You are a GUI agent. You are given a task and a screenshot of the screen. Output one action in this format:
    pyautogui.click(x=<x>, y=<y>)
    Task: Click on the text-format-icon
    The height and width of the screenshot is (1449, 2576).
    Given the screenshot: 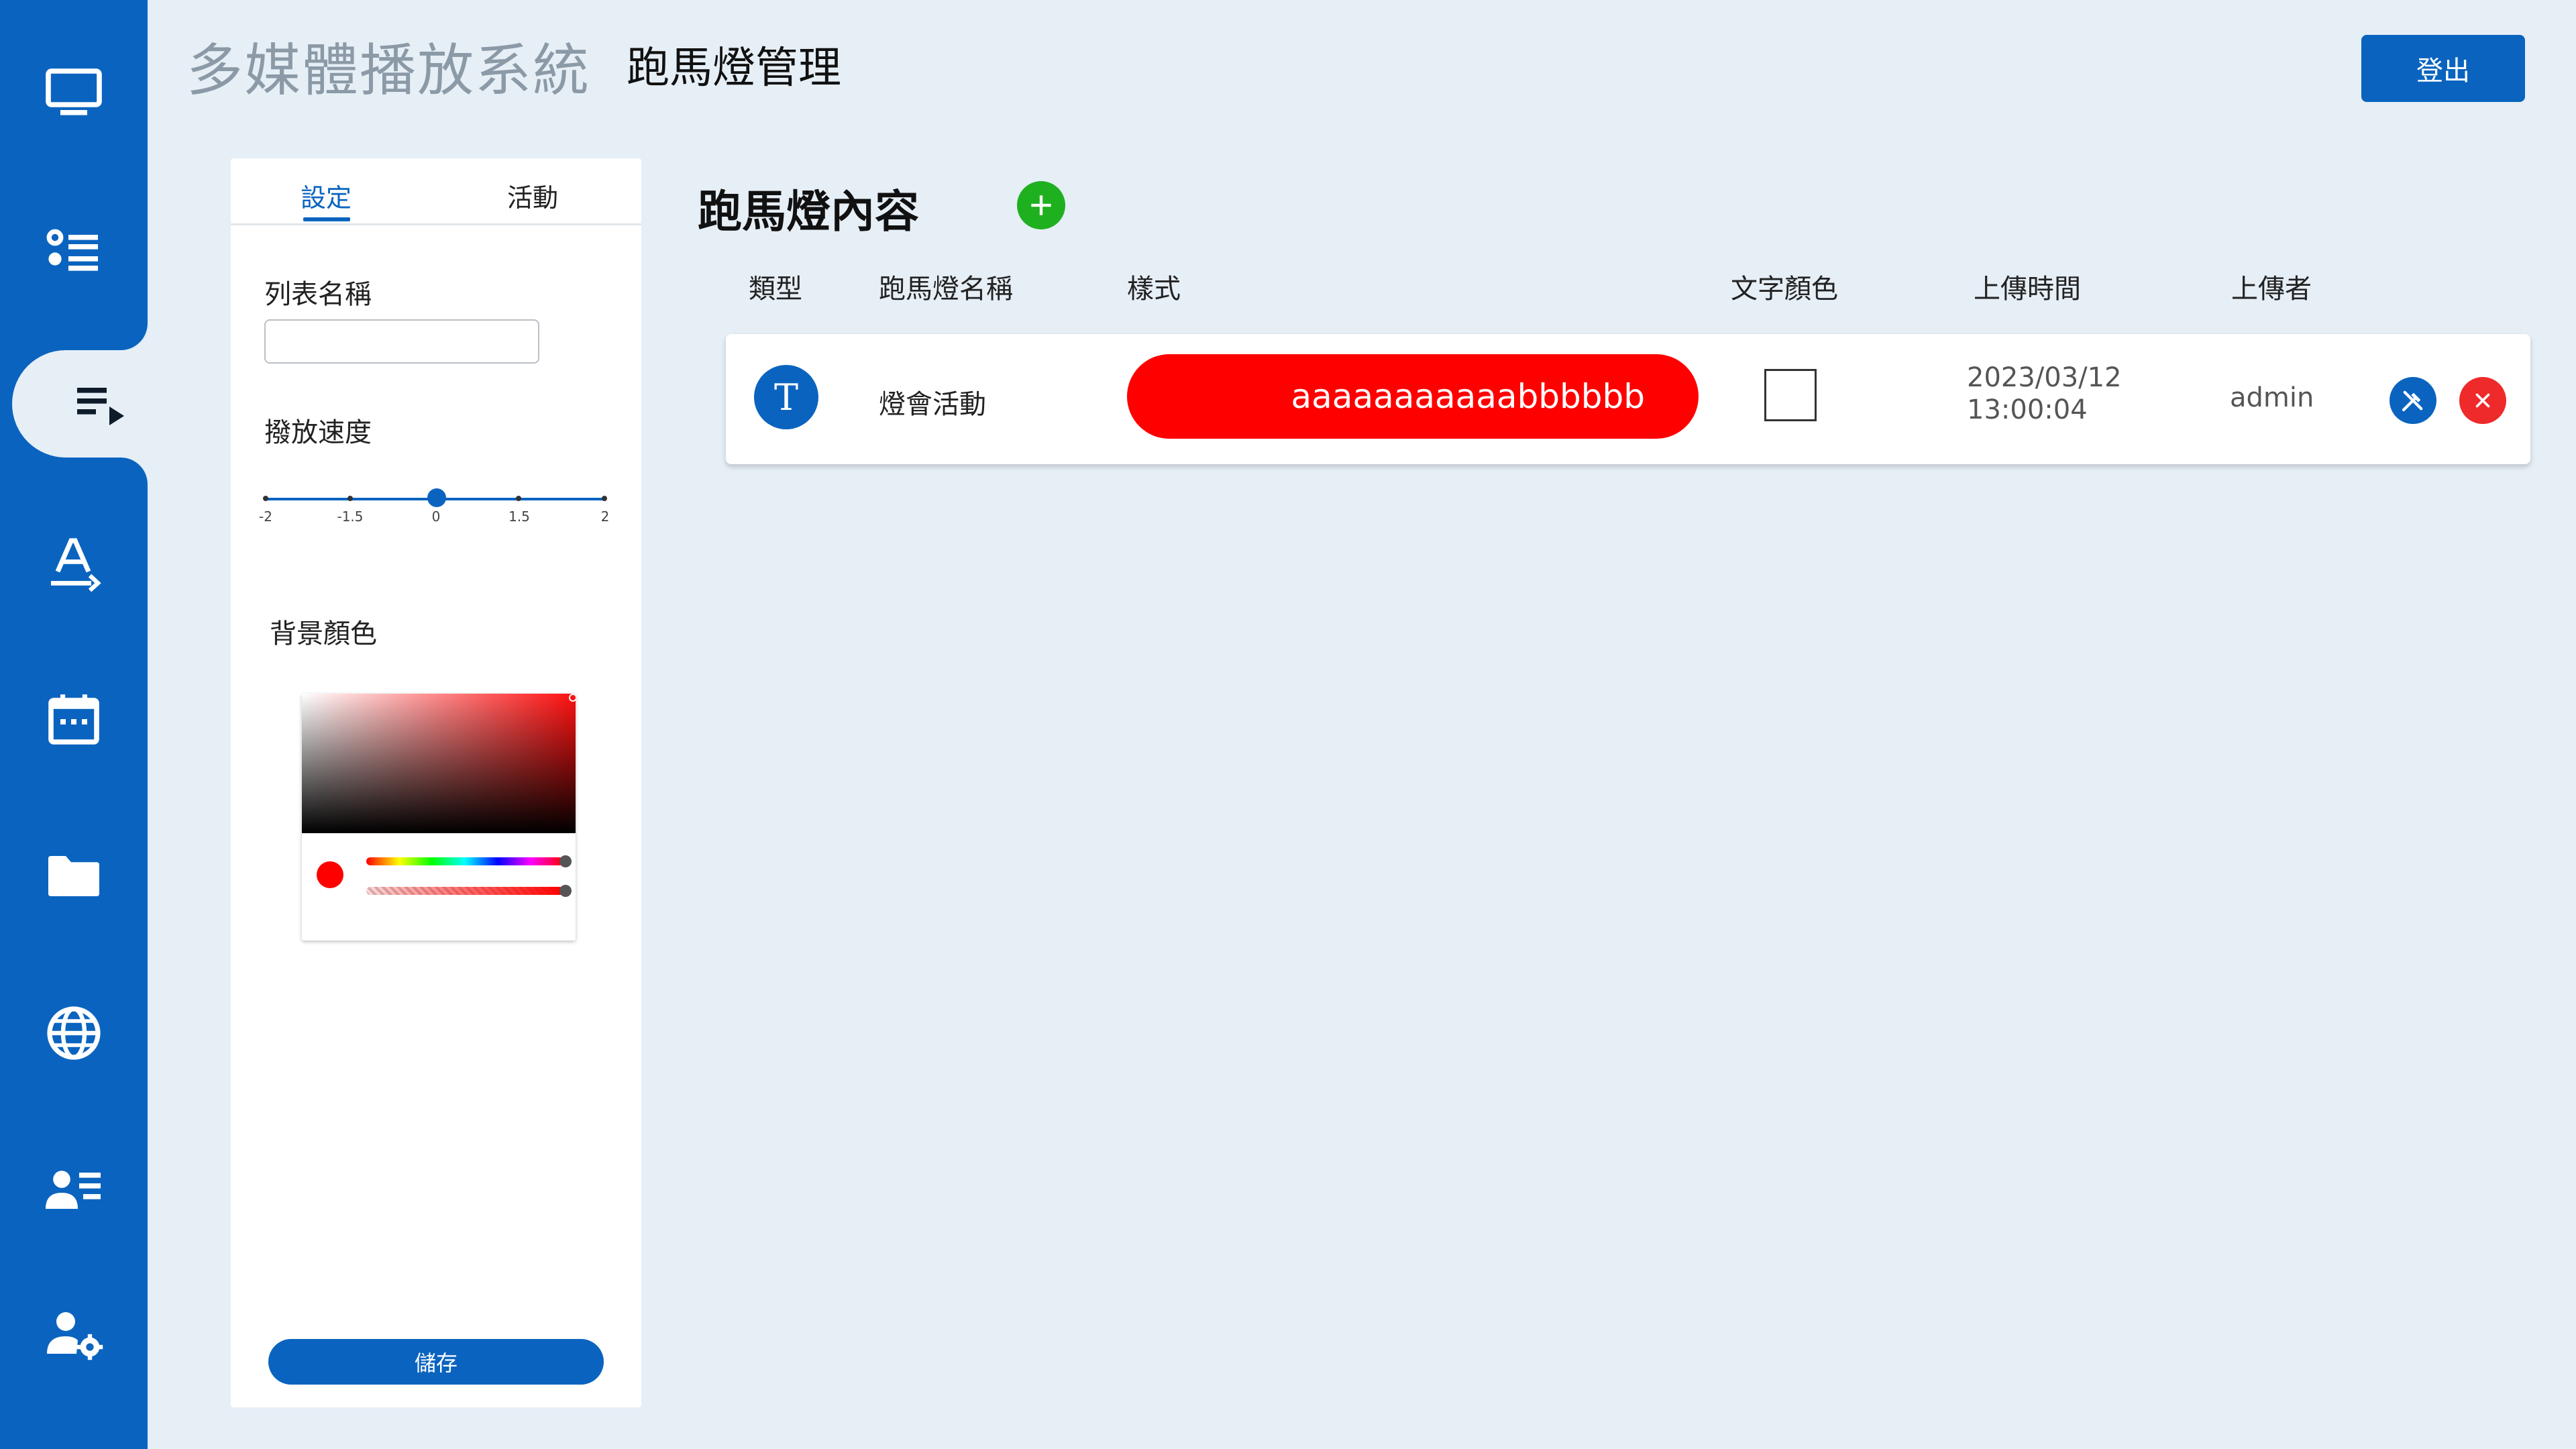 What is the action you would take?
    pyautogui.click(x=76, y=565)
    